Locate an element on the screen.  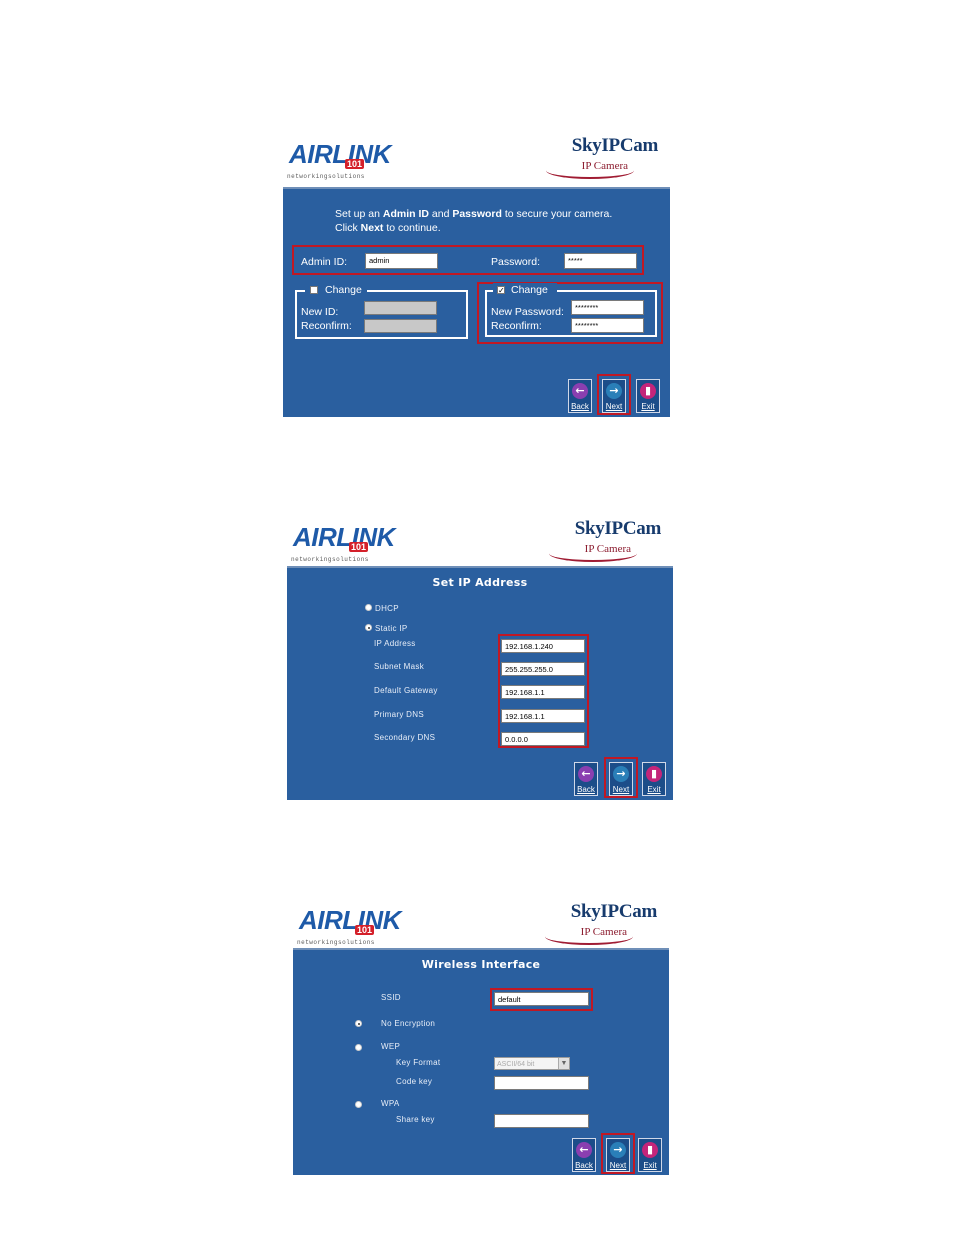
static-ip-radio is located at coordinates (368, 627).